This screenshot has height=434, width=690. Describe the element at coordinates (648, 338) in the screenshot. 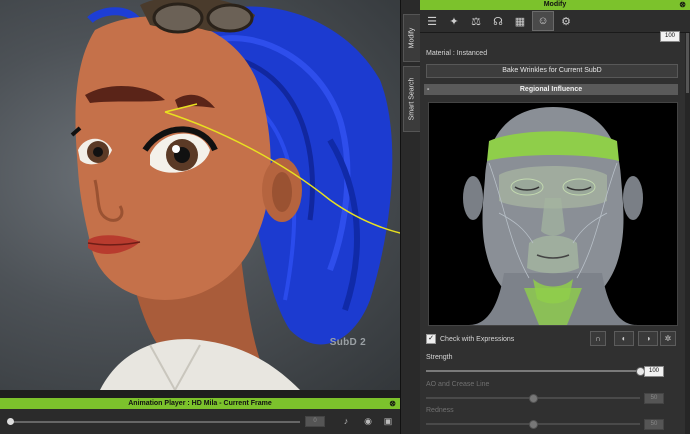

I see `mirror-right-icon: ◑` at that location.